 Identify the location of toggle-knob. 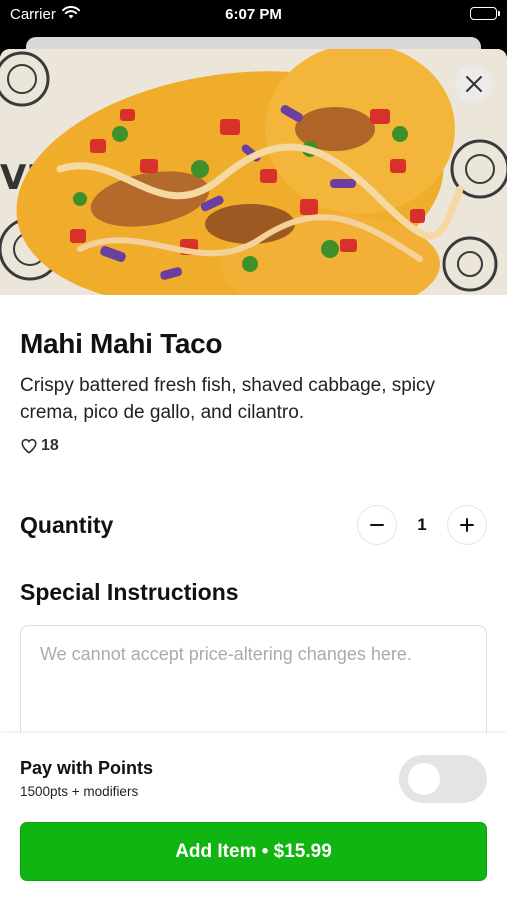
(424, 779).